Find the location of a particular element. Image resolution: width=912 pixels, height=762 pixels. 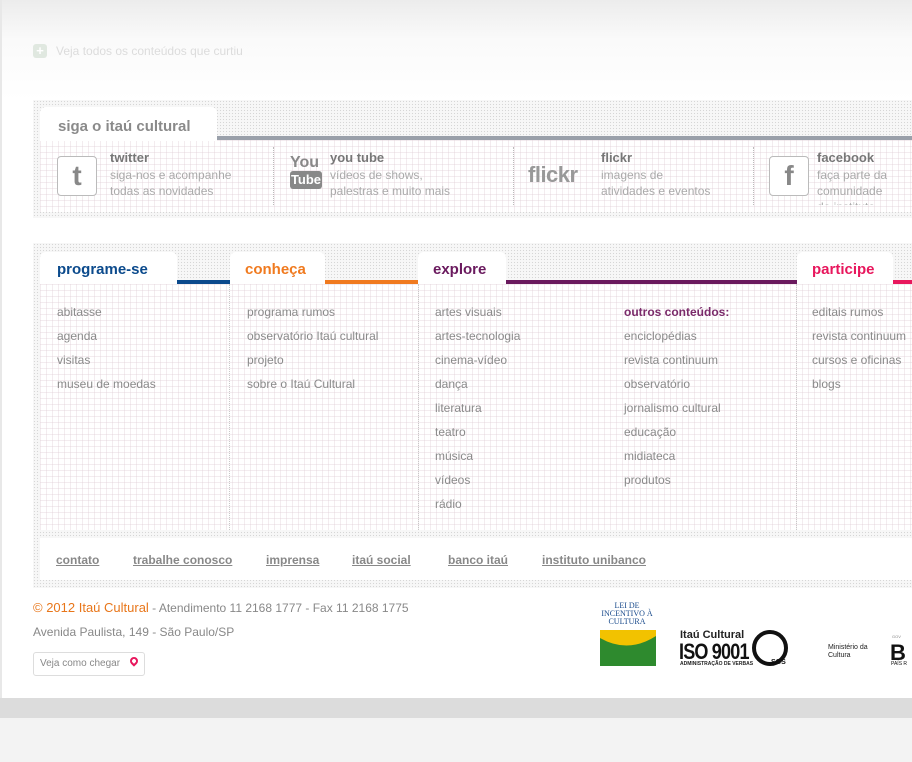

como-chegar-label: Veja como chegar is located at coordinates (80, 663).